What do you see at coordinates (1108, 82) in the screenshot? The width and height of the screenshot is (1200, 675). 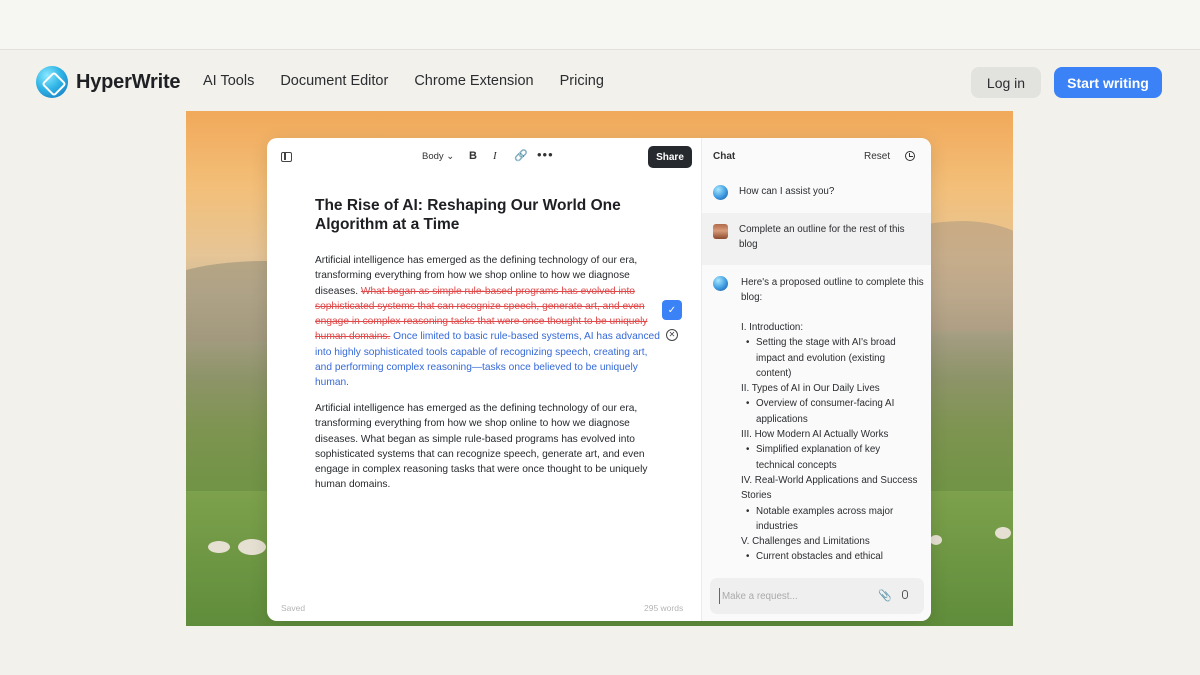 I see `start-writing-button: Start writing` at bounding box center [1108, 82].